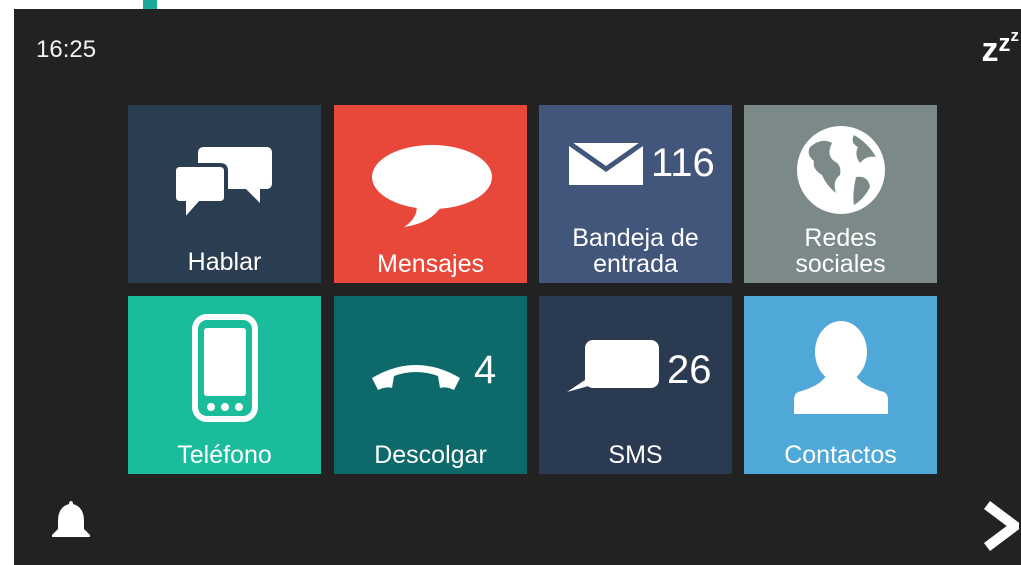 The width and height of the screenshot is (1021, 565). Describe the element at coordinates (485, 370) in the screenshot. I see `missed-calls-count: 4` at that location.